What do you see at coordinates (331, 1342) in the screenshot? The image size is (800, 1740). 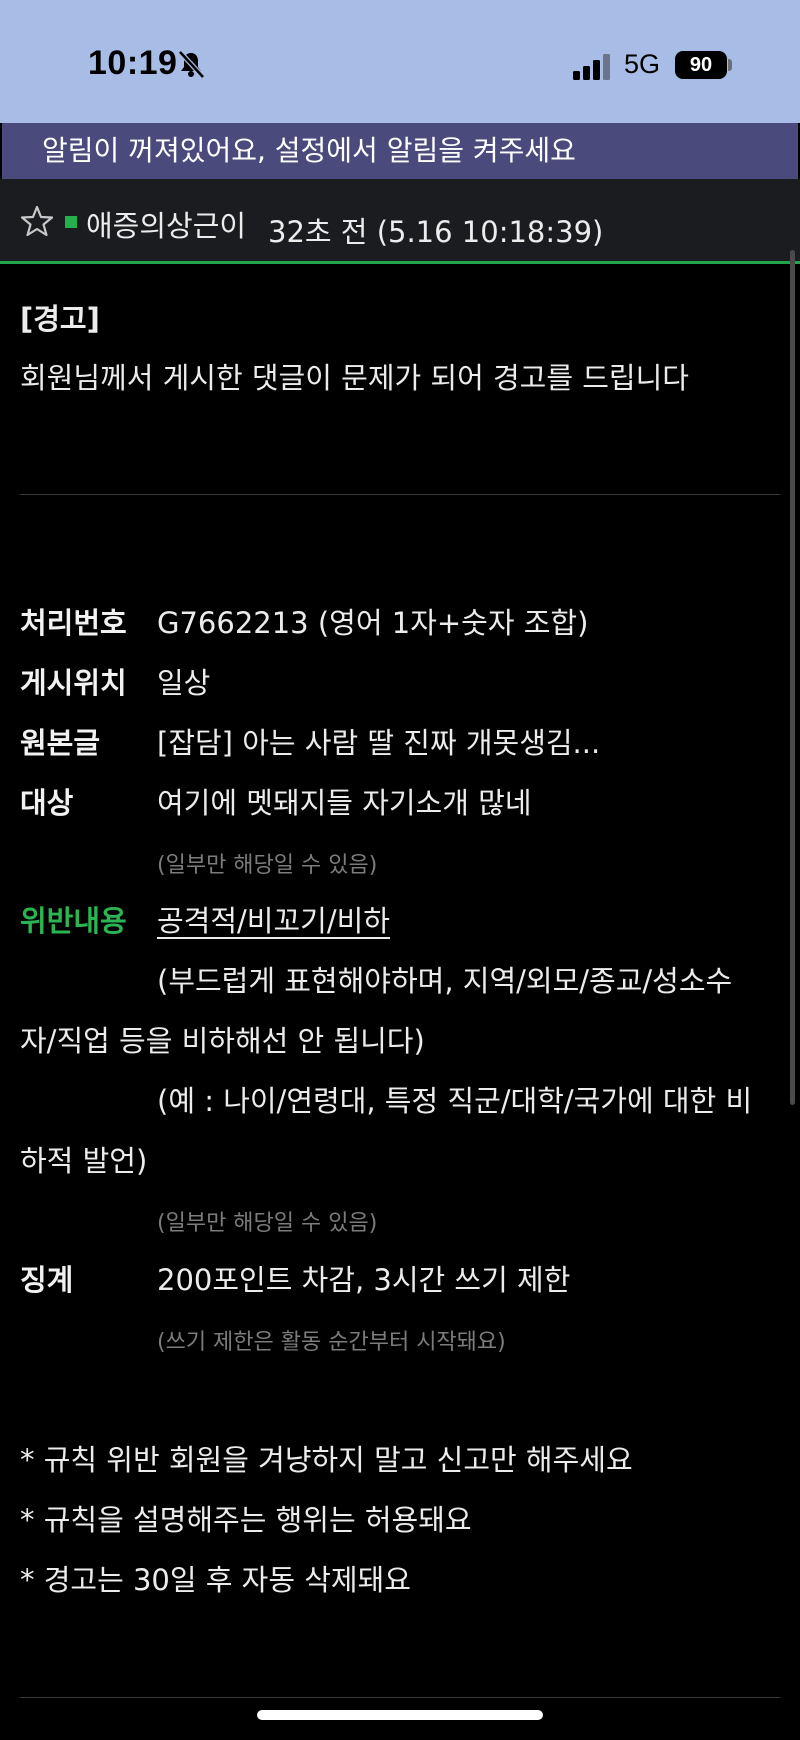 I see `penalty-note: (쓰기 제한은 활동 순간부터 시작돼요)` at bounding box center [331, 1342].